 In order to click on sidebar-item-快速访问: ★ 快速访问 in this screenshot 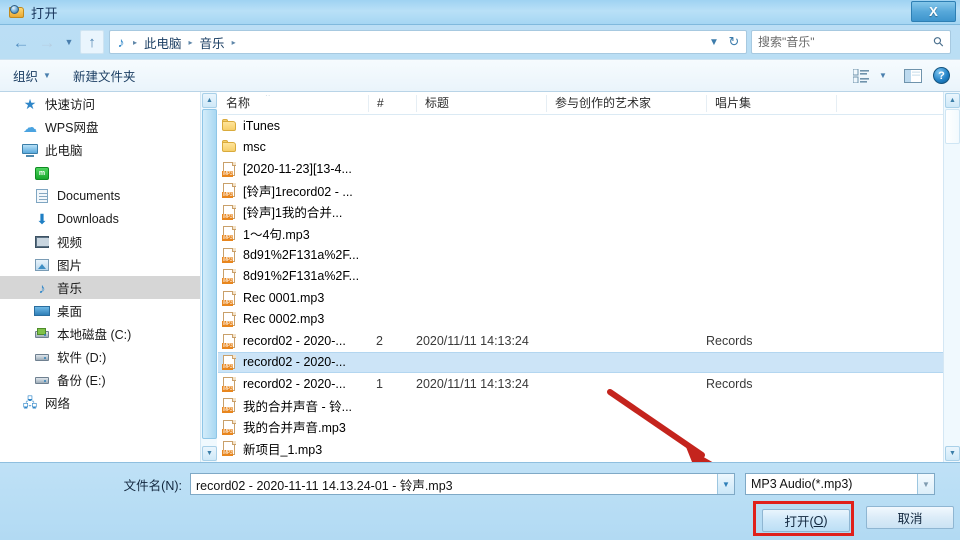, I will do `click(100, 103)`.